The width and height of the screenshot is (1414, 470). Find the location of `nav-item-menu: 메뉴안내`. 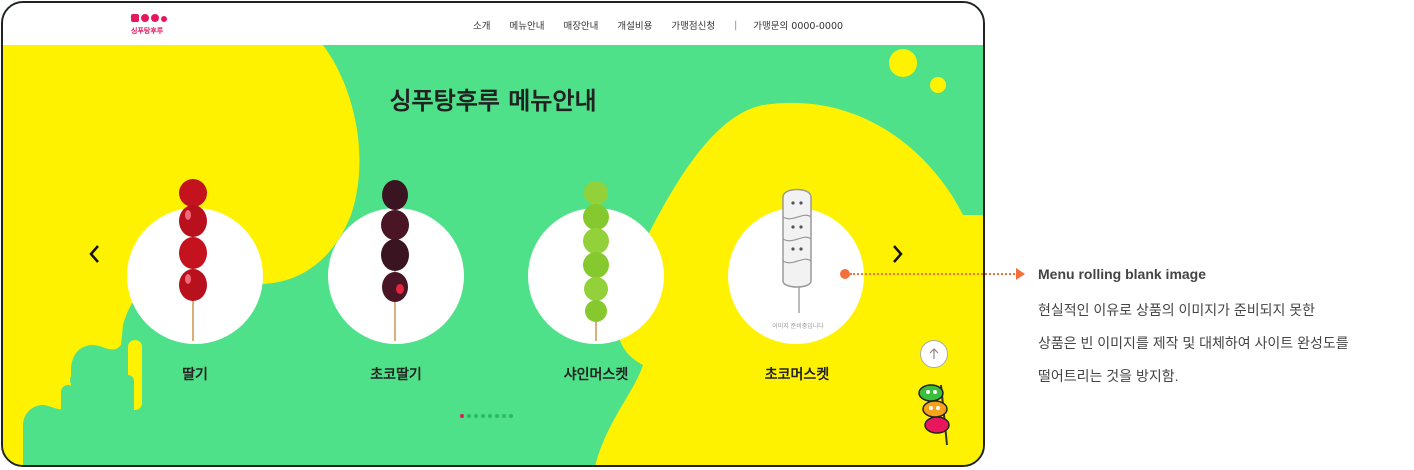

nav-item-menu: 메뉴안내 is located at coordinates (526, 25).